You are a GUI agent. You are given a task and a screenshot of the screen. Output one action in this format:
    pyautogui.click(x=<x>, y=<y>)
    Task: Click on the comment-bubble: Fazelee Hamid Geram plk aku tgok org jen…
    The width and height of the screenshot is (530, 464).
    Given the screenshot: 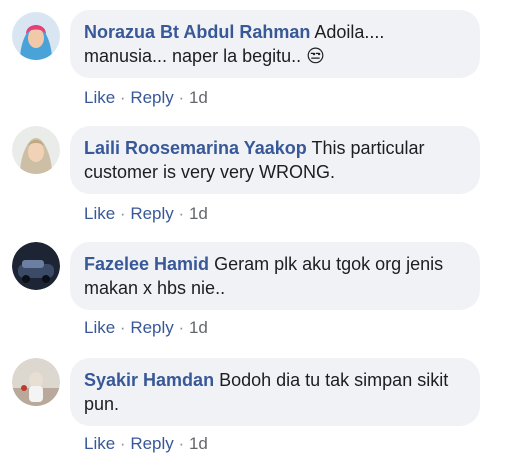 What is the action you would take?
    pyautogui.click(x=275, y=276)
    